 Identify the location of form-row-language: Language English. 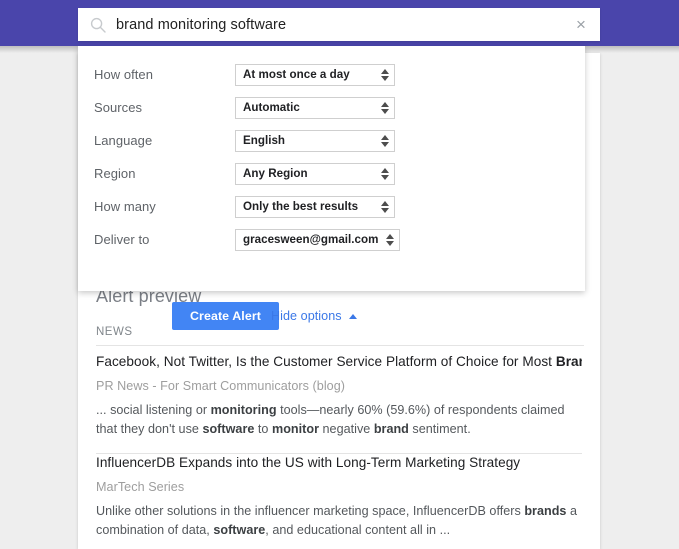
(331, 140).